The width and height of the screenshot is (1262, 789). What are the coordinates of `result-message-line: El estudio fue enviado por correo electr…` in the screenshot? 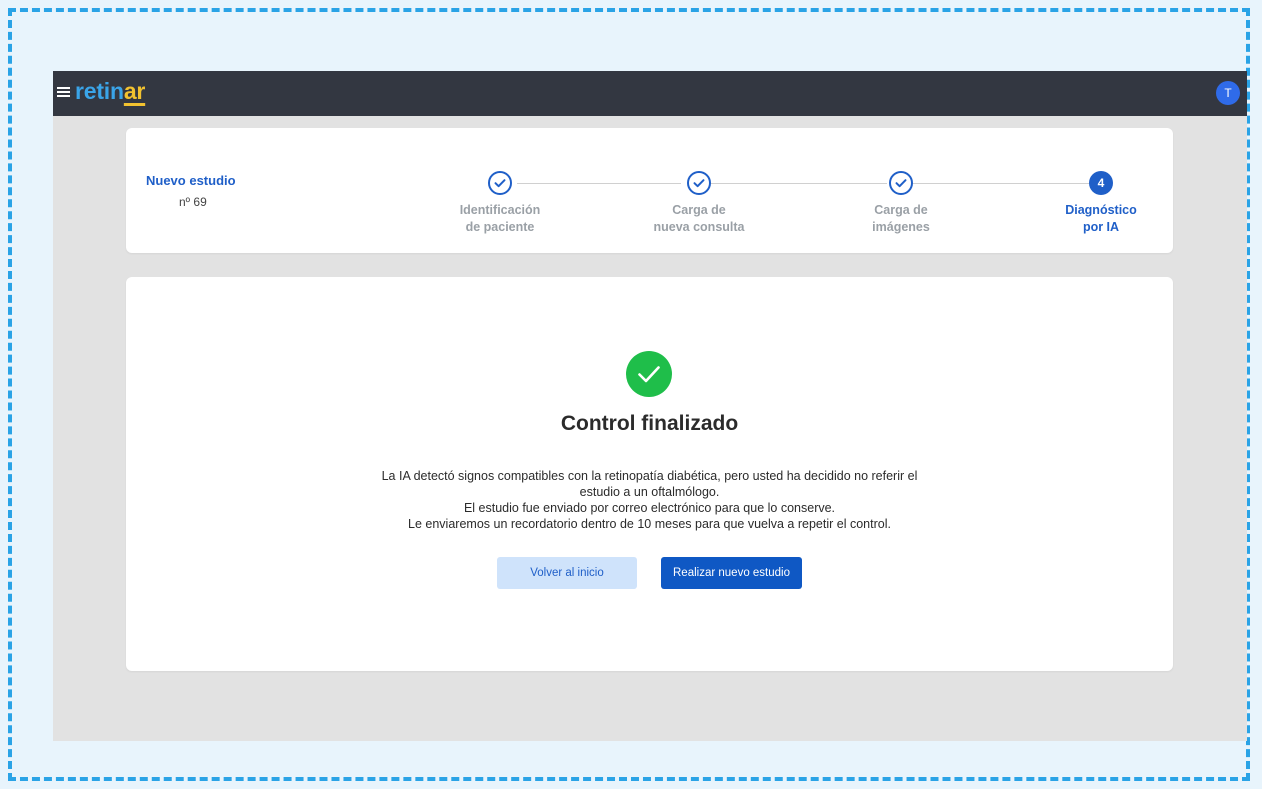 It's located at (649, 508).